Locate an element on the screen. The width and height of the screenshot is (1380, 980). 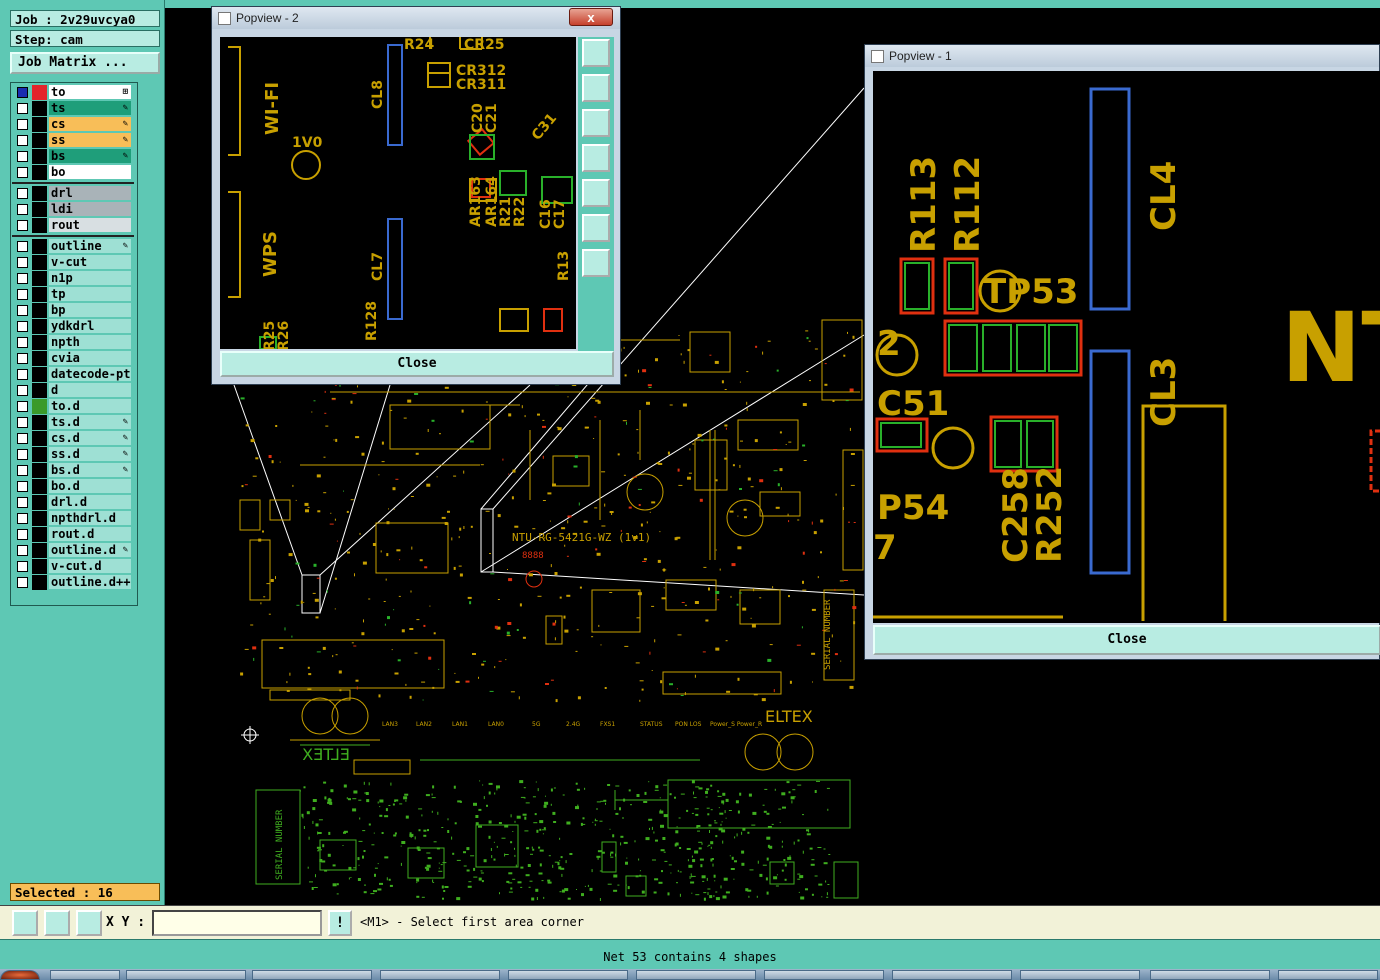
zoom-in-button is located at coordinates (596, 263).